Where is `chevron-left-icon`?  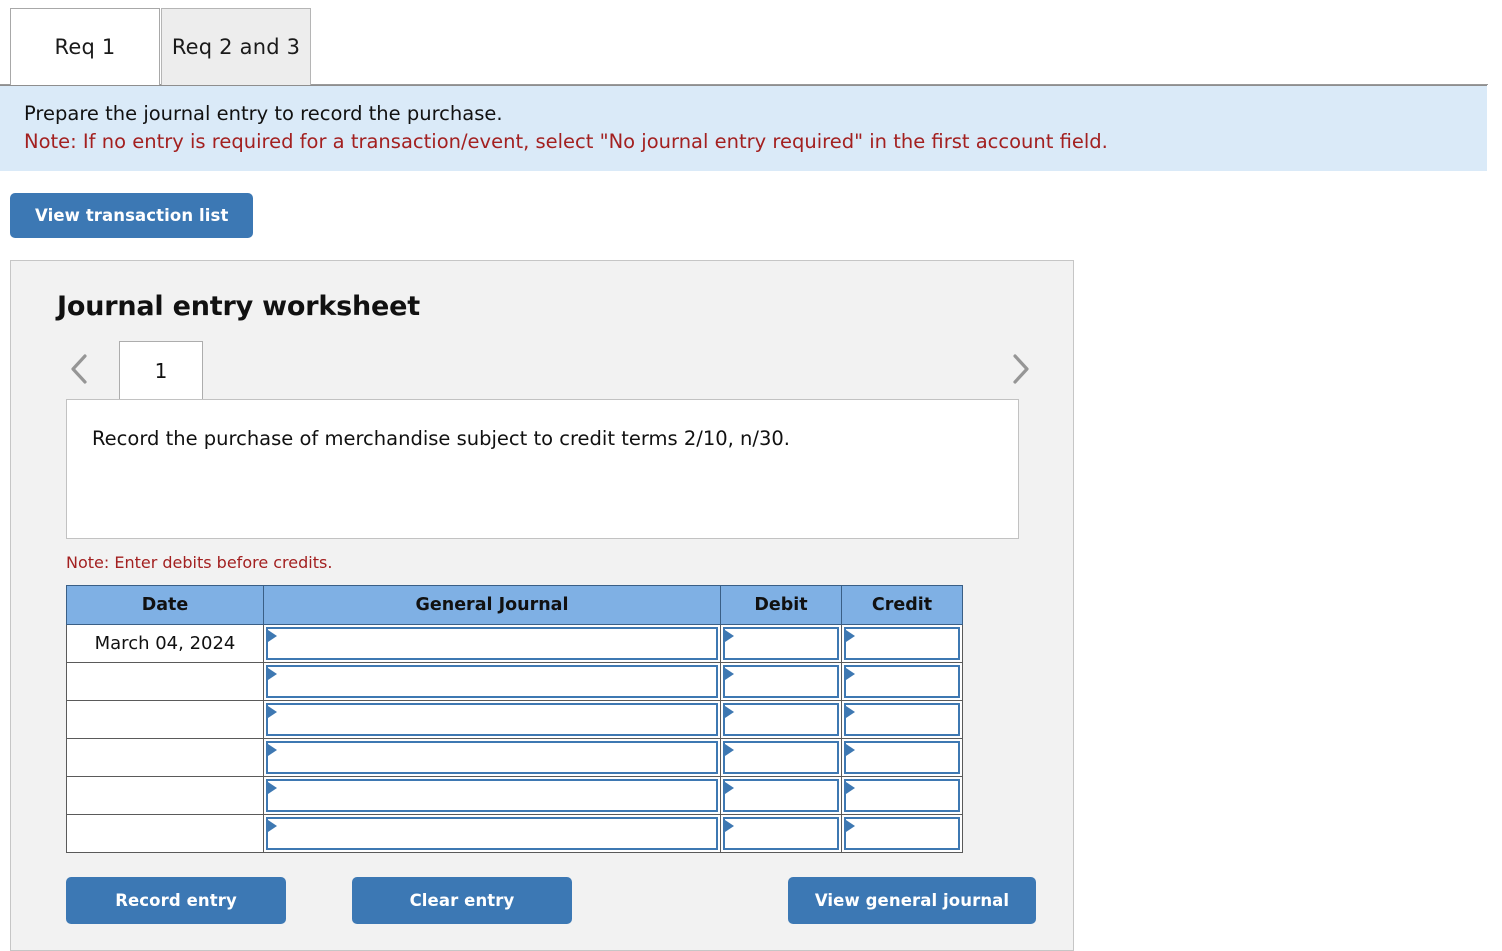 chevron-left-icon is located at coordinates (79, 369).